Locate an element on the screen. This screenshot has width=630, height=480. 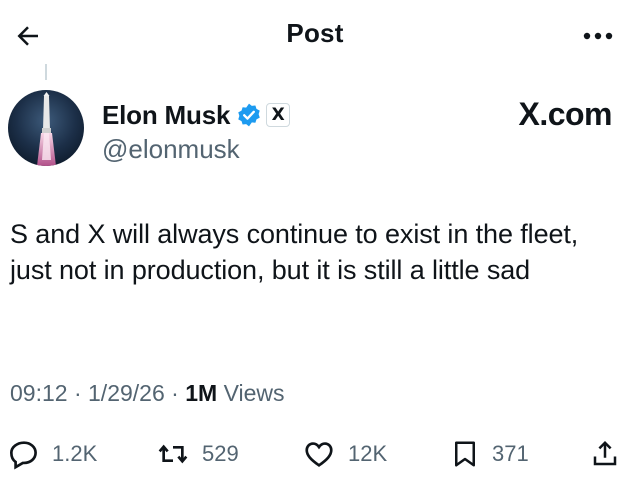
verified-badge-icon is located at coordinates (249, 115).